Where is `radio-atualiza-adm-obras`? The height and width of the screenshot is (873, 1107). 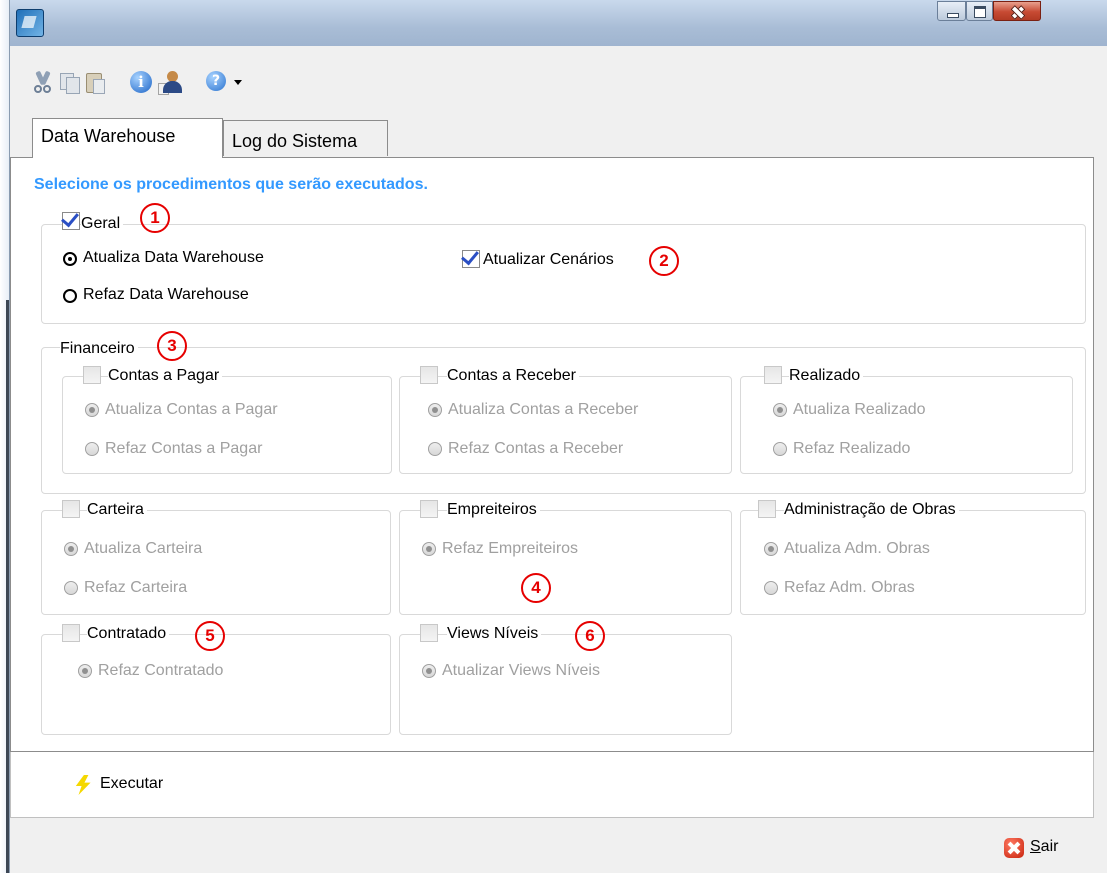
radio-atualiza-adm-obras is located at coordinates (771, 549).